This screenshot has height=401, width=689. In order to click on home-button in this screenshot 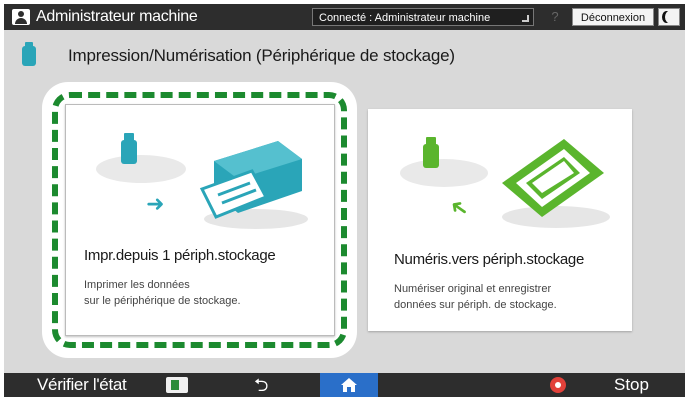, I will do `click(349, 385)`.